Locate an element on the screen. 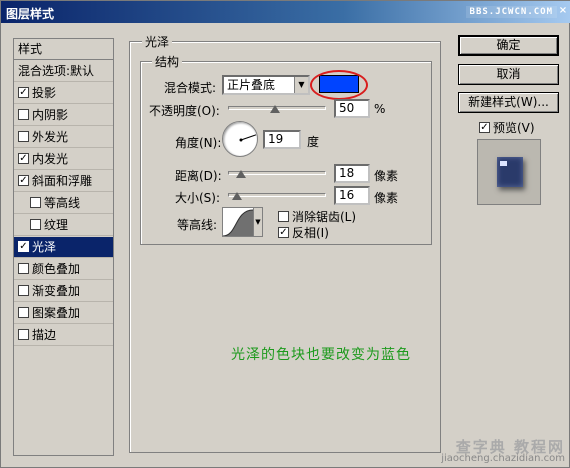 This screenshot has height=468, width=570. style-list-item: 投影 is located at coordinates (63, 93).